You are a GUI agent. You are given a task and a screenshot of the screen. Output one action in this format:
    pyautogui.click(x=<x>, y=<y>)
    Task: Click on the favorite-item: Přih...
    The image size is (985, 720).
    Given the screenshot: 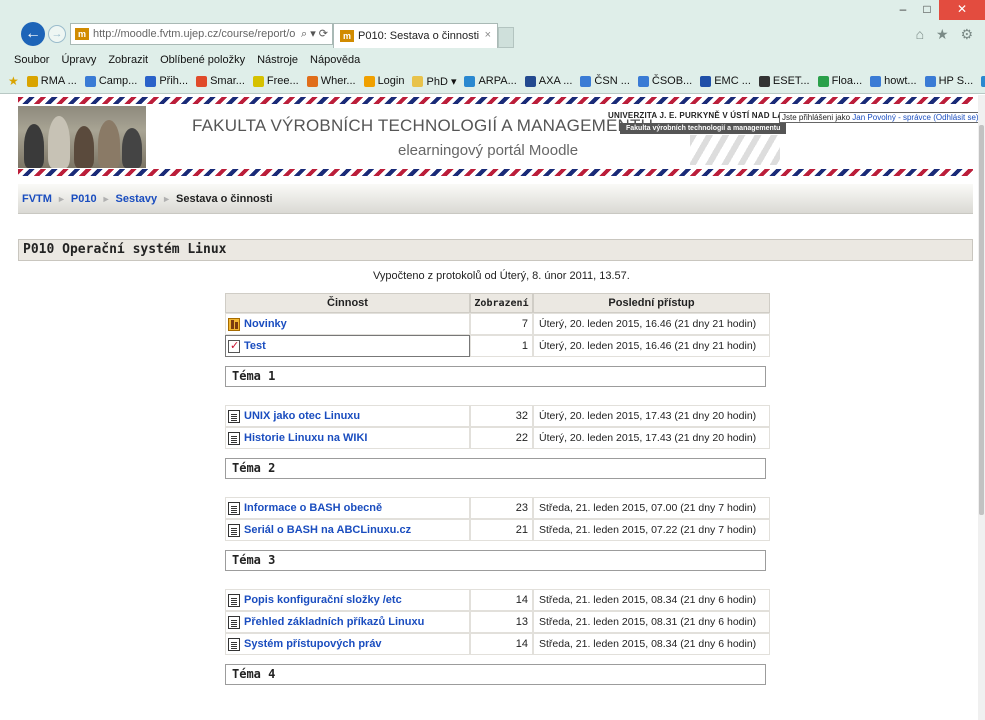 What is the action you would take?
    pyautogui.click(x=166, y=81)
    